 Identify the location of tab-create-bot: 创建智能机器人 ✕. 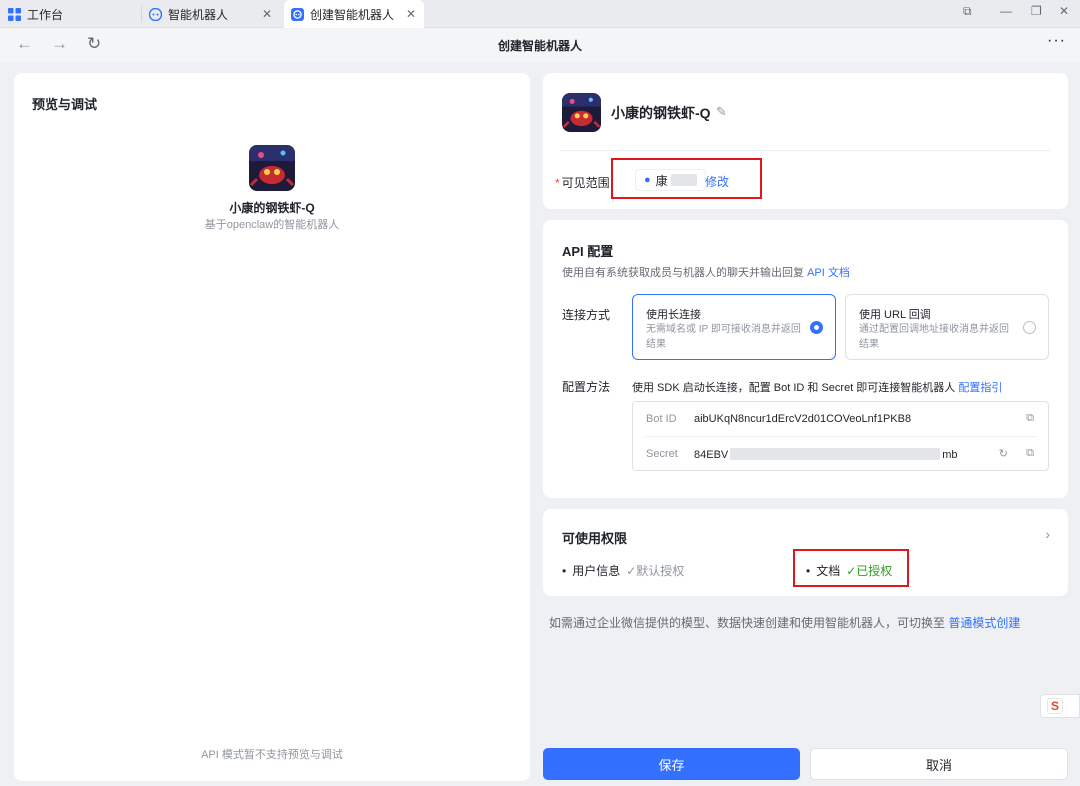
(354, 14).